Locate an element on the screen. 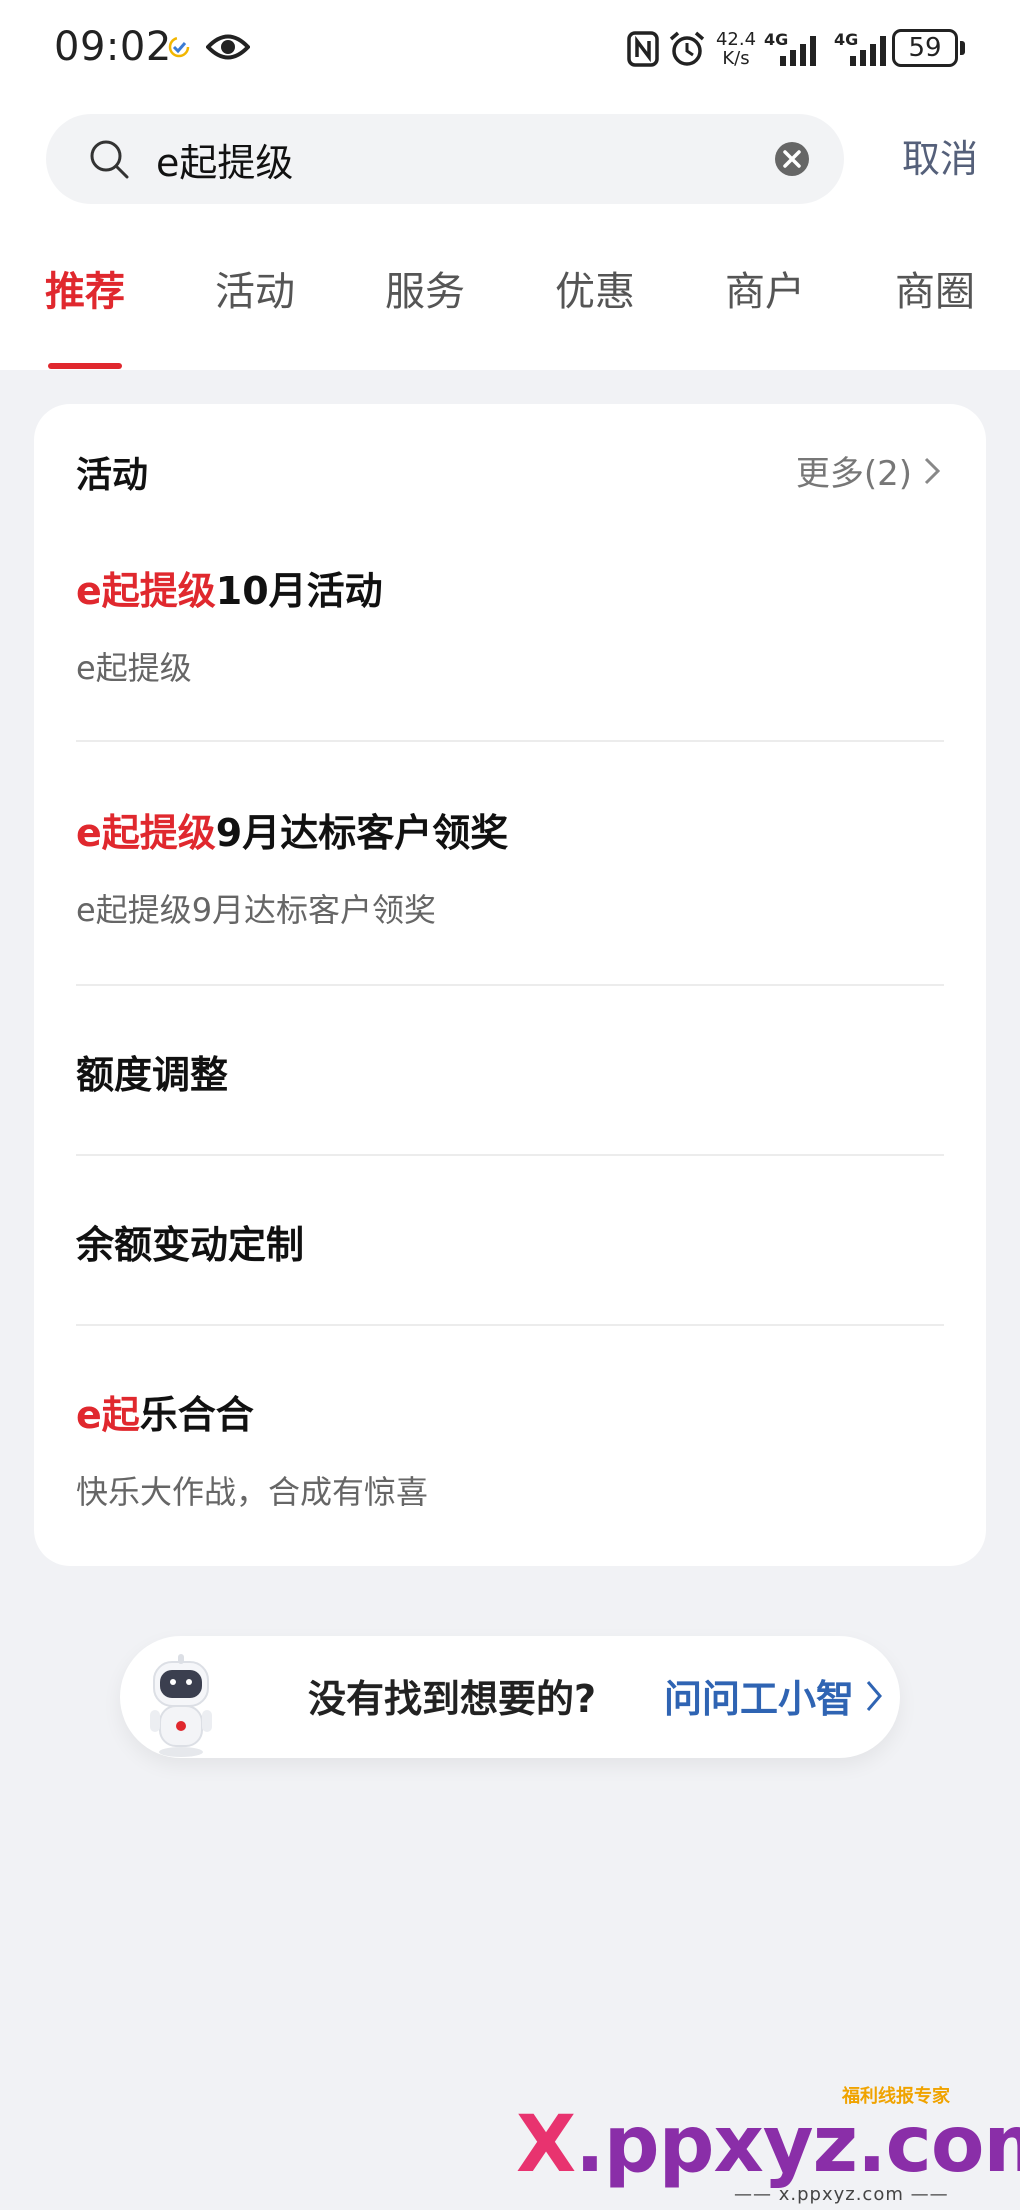 Image resolution: width=1020 pixels, height=2210 pixels. result-item: e起提级10月活动 e起提级 is located at coordinates (510, 624).